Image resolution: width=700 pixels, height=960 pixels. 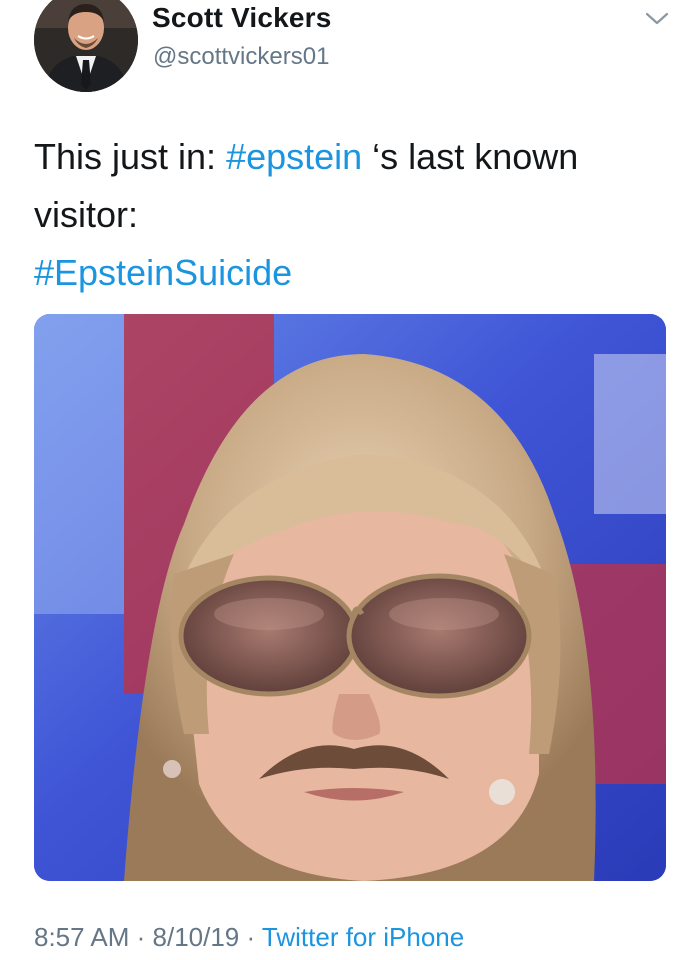 I want to click on tweet-source-link: Twitter for iPhone, so click(x=363, y=937).